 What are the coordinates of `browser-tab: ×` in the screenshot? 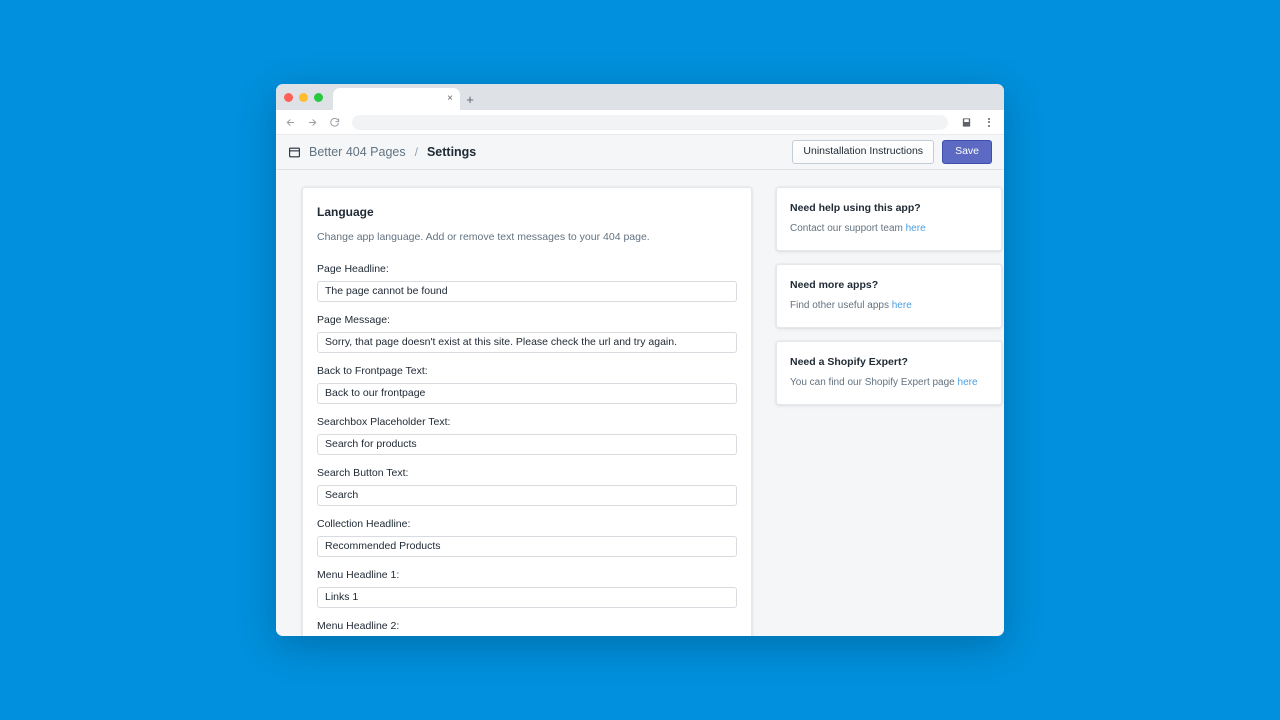 It's located at (396, 99).